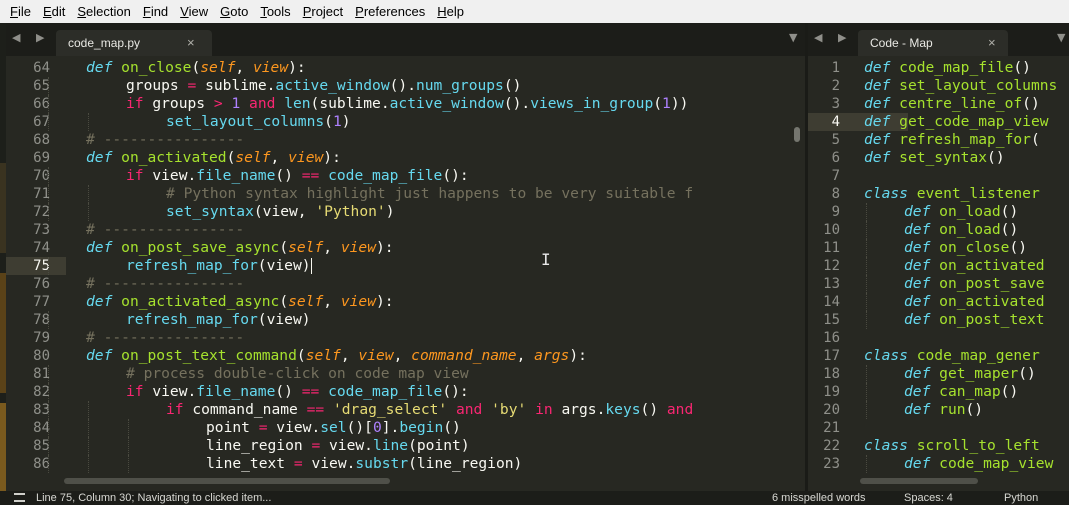 The height and width of the screenshot is (505, 1069). Describe the element at coordinates (399, 158) in the screenshot. I see `code-line: 69 def on_activated(self, view):` at that location.